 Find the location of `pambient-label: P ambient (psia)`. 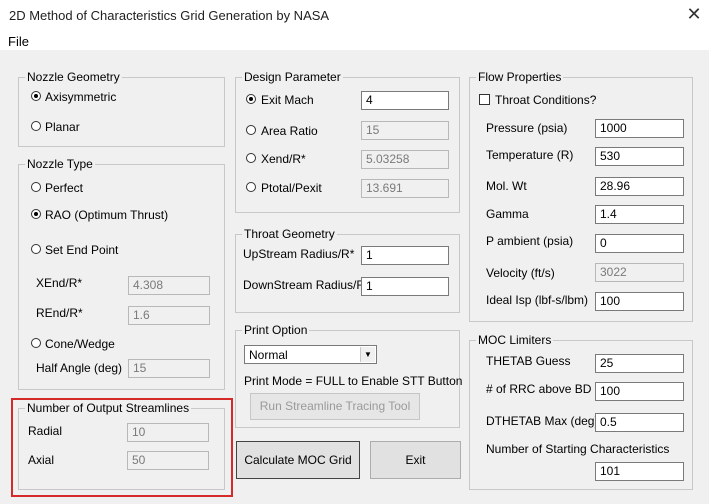

pambient-label: P ambient (psia) is located at coordinates (530, 241).